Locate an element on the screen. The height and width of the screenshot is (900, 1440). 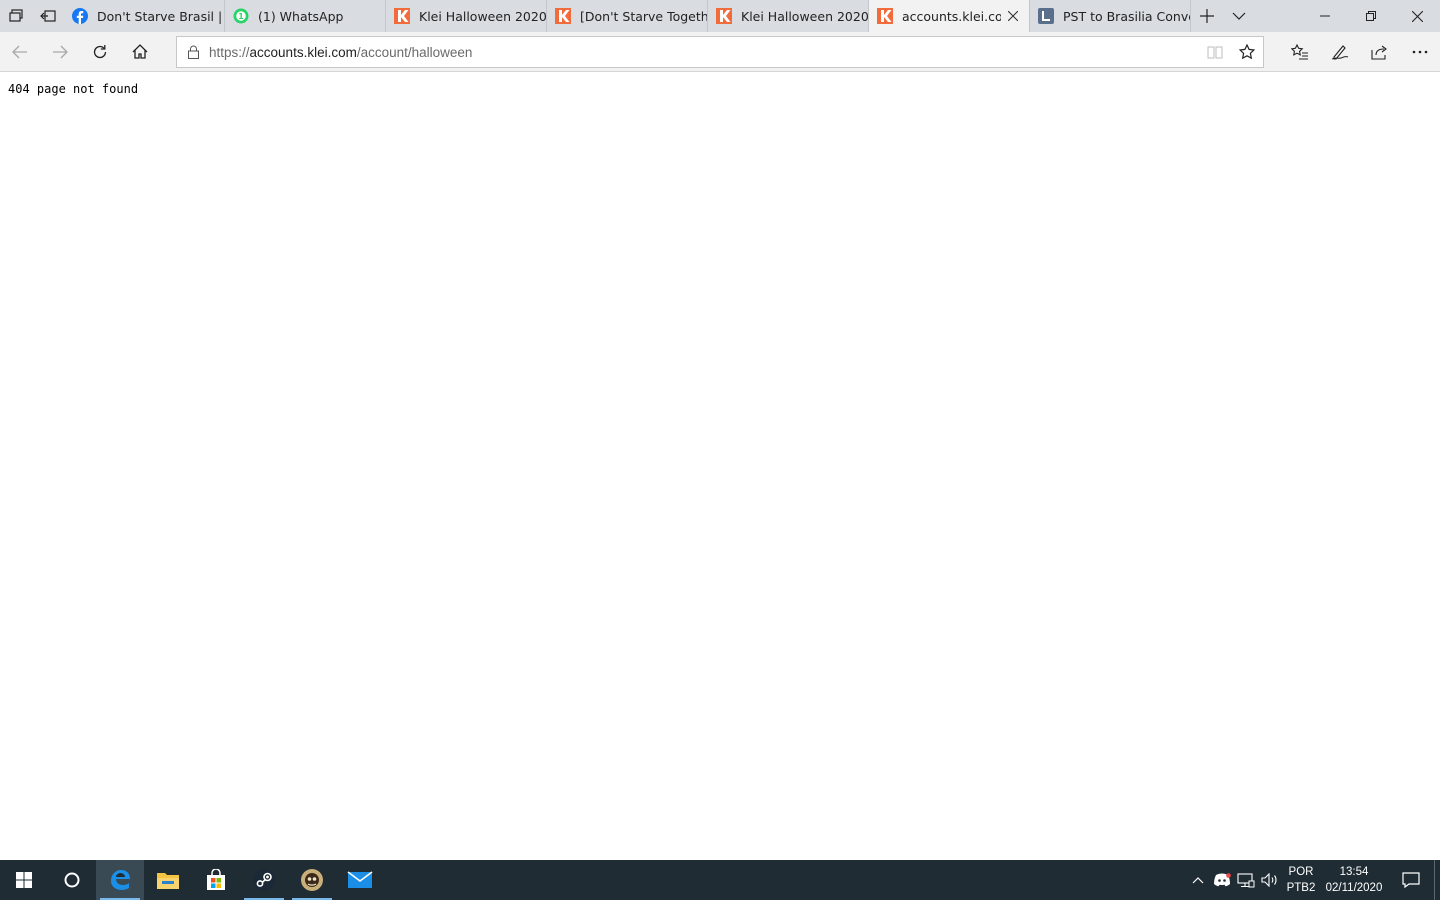
clock-date: 02/11/2020 is located at coordinates (1354, 888).